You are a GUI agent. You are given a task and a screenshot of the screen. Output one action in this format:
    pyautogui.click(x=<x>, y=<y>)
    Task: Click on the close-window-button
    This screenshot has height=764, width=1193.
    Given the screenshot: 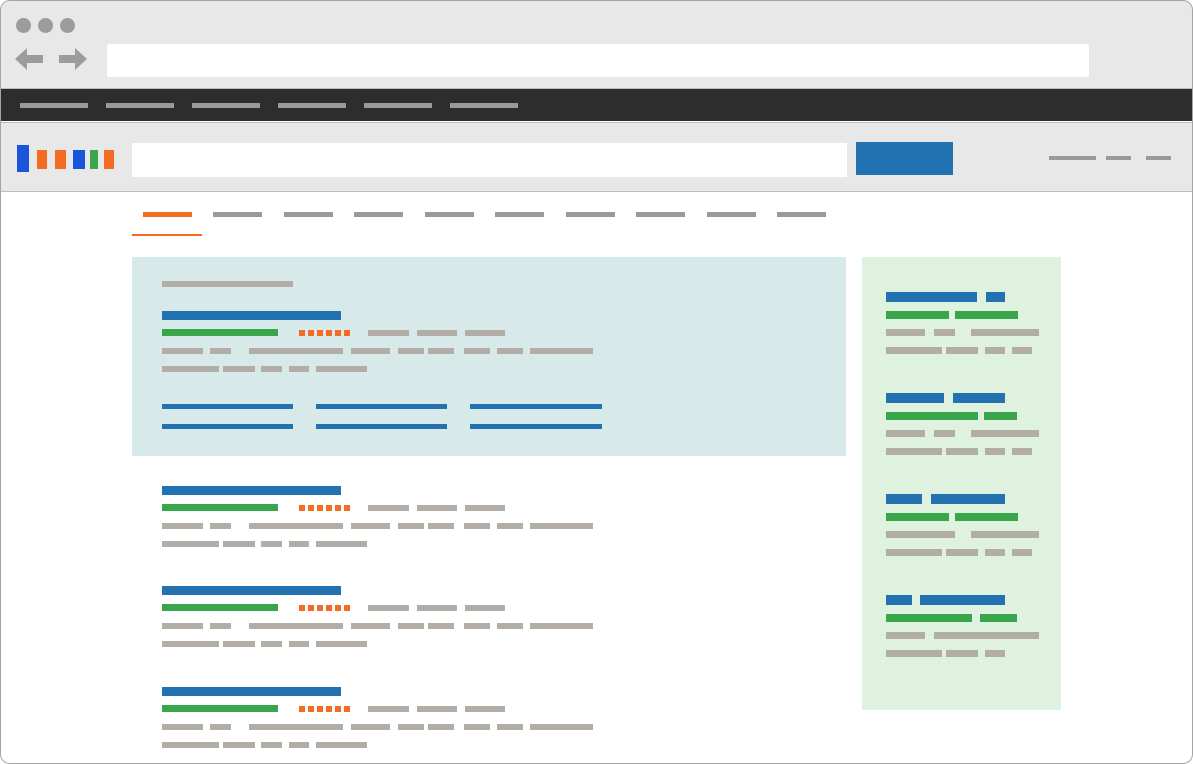 What is the action you would take?
    pyautogui.click(x=23, y=25)
    